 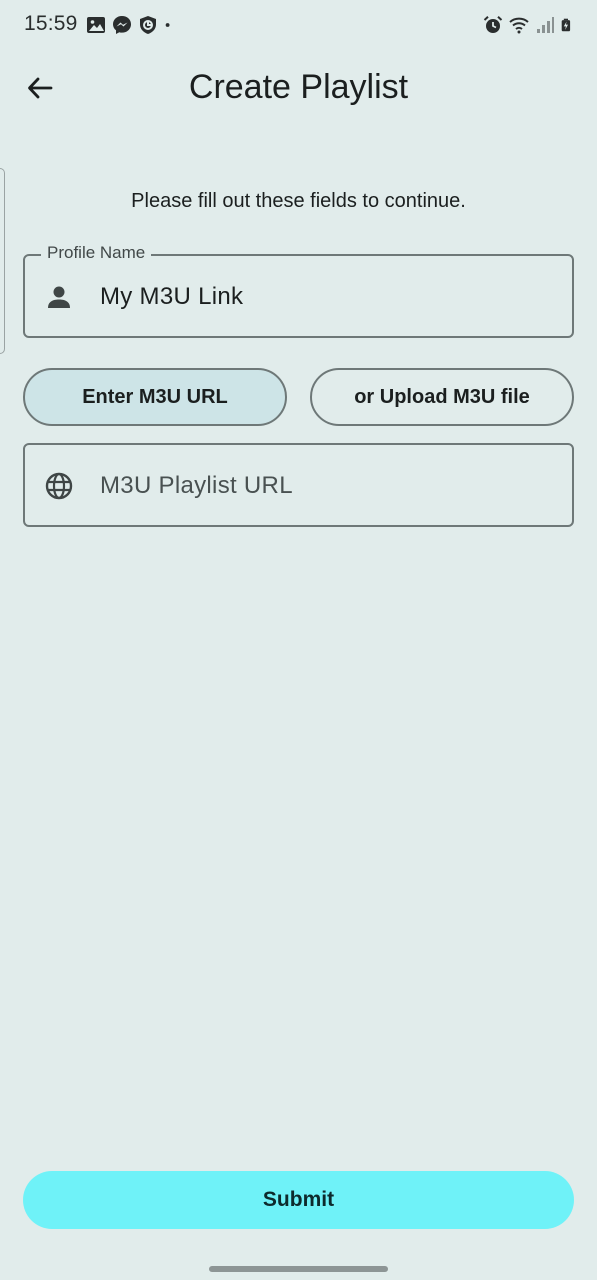 What do you see at coordinates (298, 290) in the screenshot?
I see `profile-name-field: Profile Name My M3U Link` at bounding box center [298, 290].